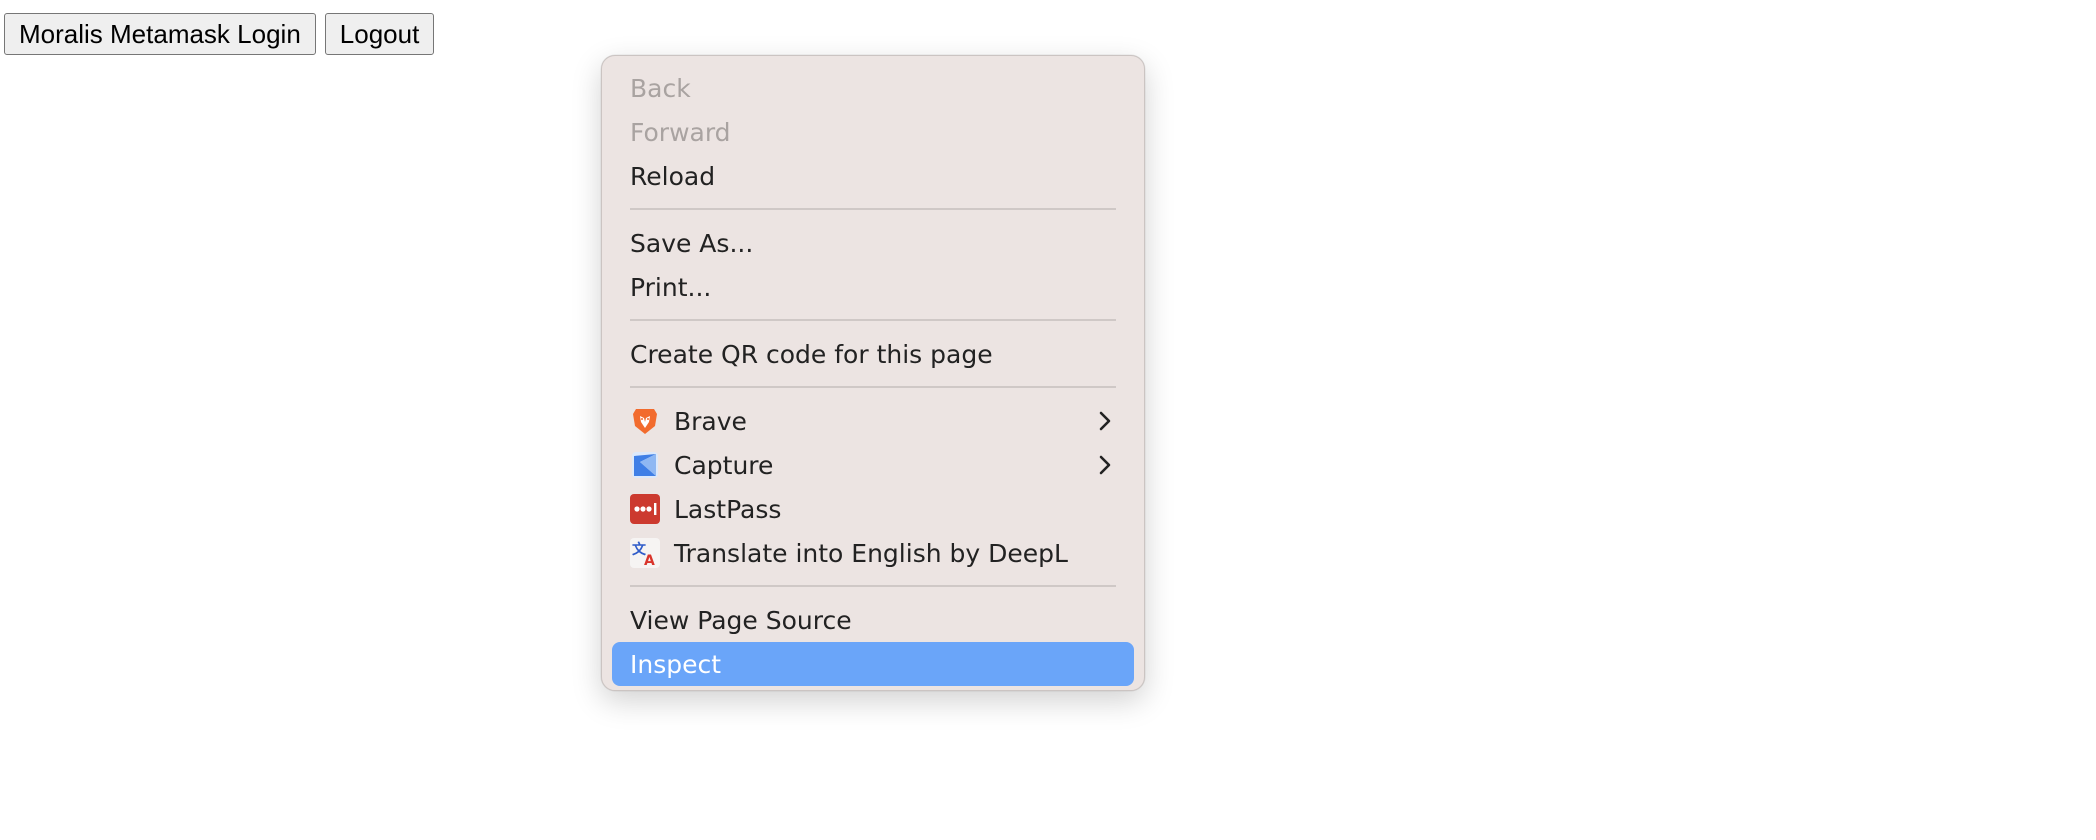  Describe the element at coordinates (811, 354) in the screenshot. I see `menu-item-label: Create QR code for this page` at that location.